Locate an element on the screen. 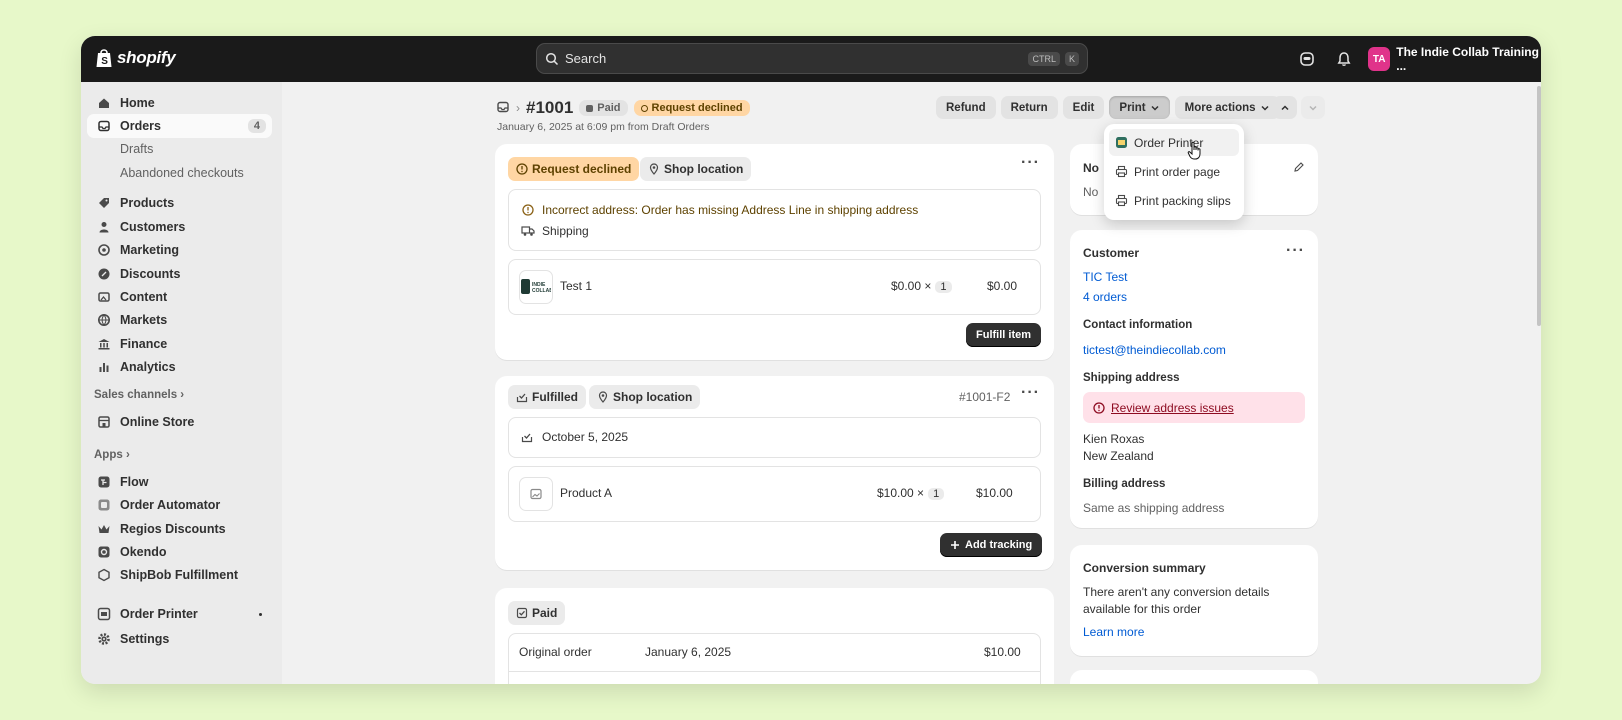 The width and height of the screenshot is (1622, 720). sidebar-label: Abandoned checkouts is located at coordinates (182, 173).